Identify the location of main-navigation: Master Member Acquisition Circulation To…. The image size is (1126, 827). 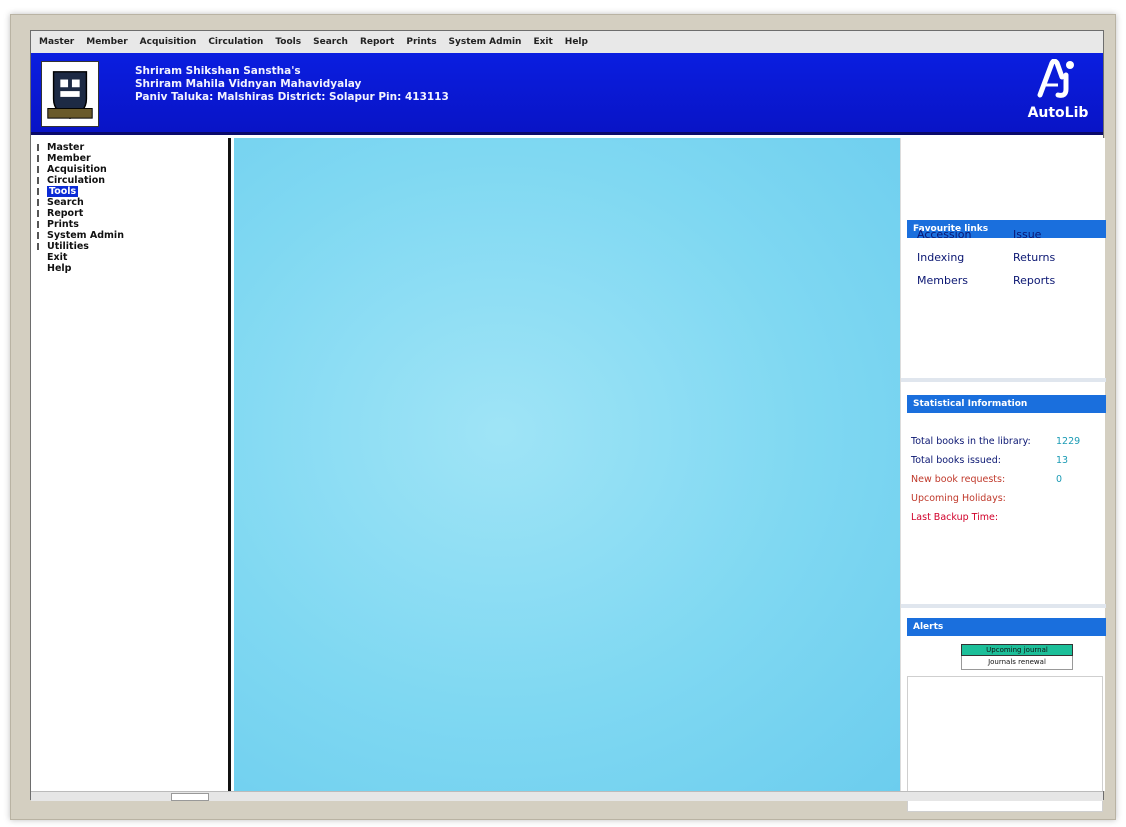
(131, 464).